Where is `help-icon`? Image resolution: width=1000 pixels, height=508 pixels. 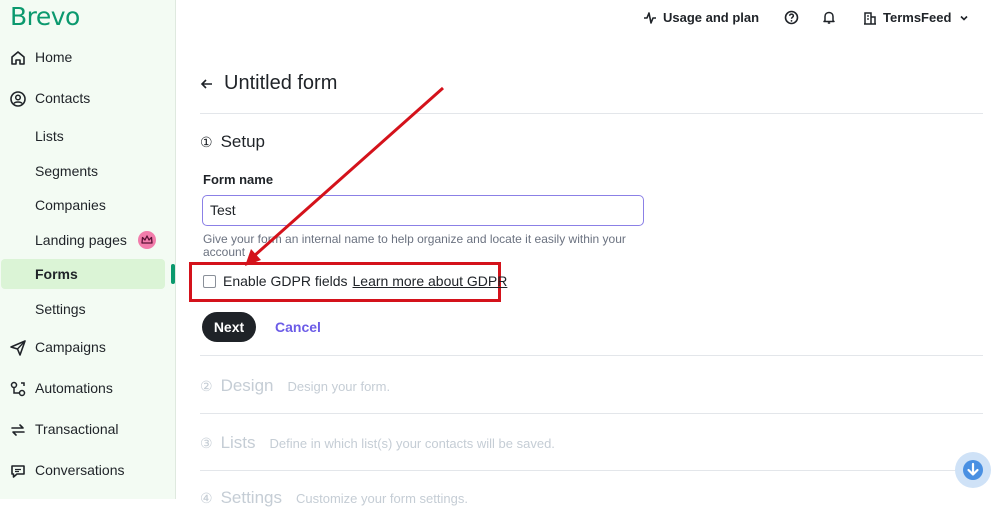
help-icon is located at coordinates (791, 17).